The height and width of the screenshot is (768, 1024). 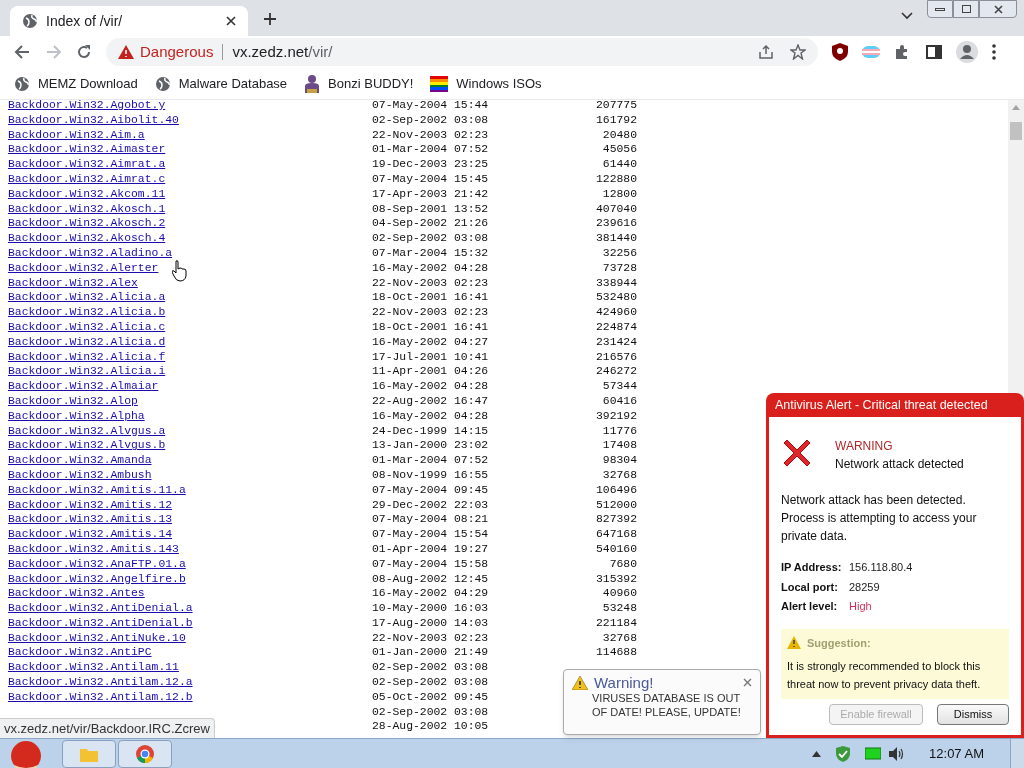 What do you see at coordinates (93, 548) in the screenshot?
I see `file-link: Backdoor.Win32.Amitis.143` at bounding box center [93, 548].